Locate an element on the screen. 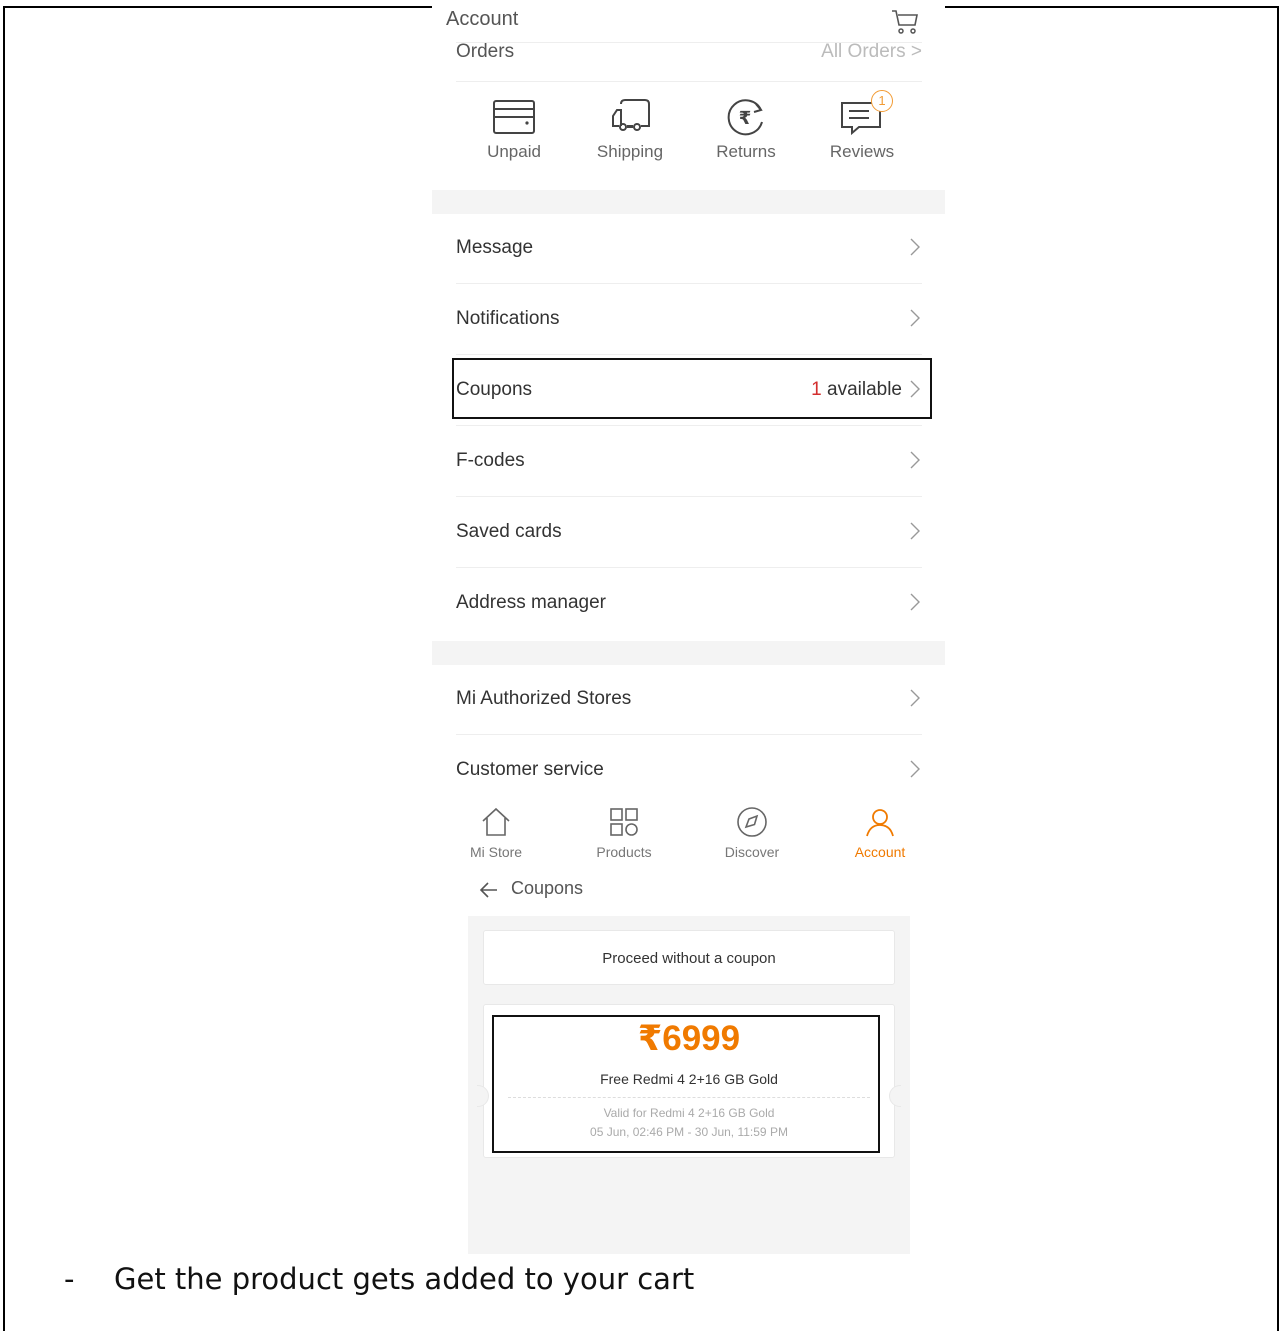  app-header: Account is located at coordinates (688, 22).